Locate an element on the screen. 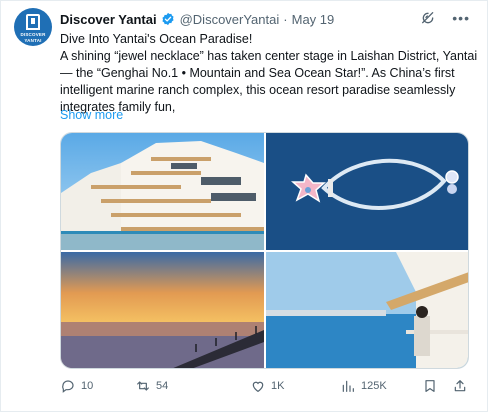 This screenshot has height=412, width=488. photo-balcony-sea-view is located at coordinates (367, 310).